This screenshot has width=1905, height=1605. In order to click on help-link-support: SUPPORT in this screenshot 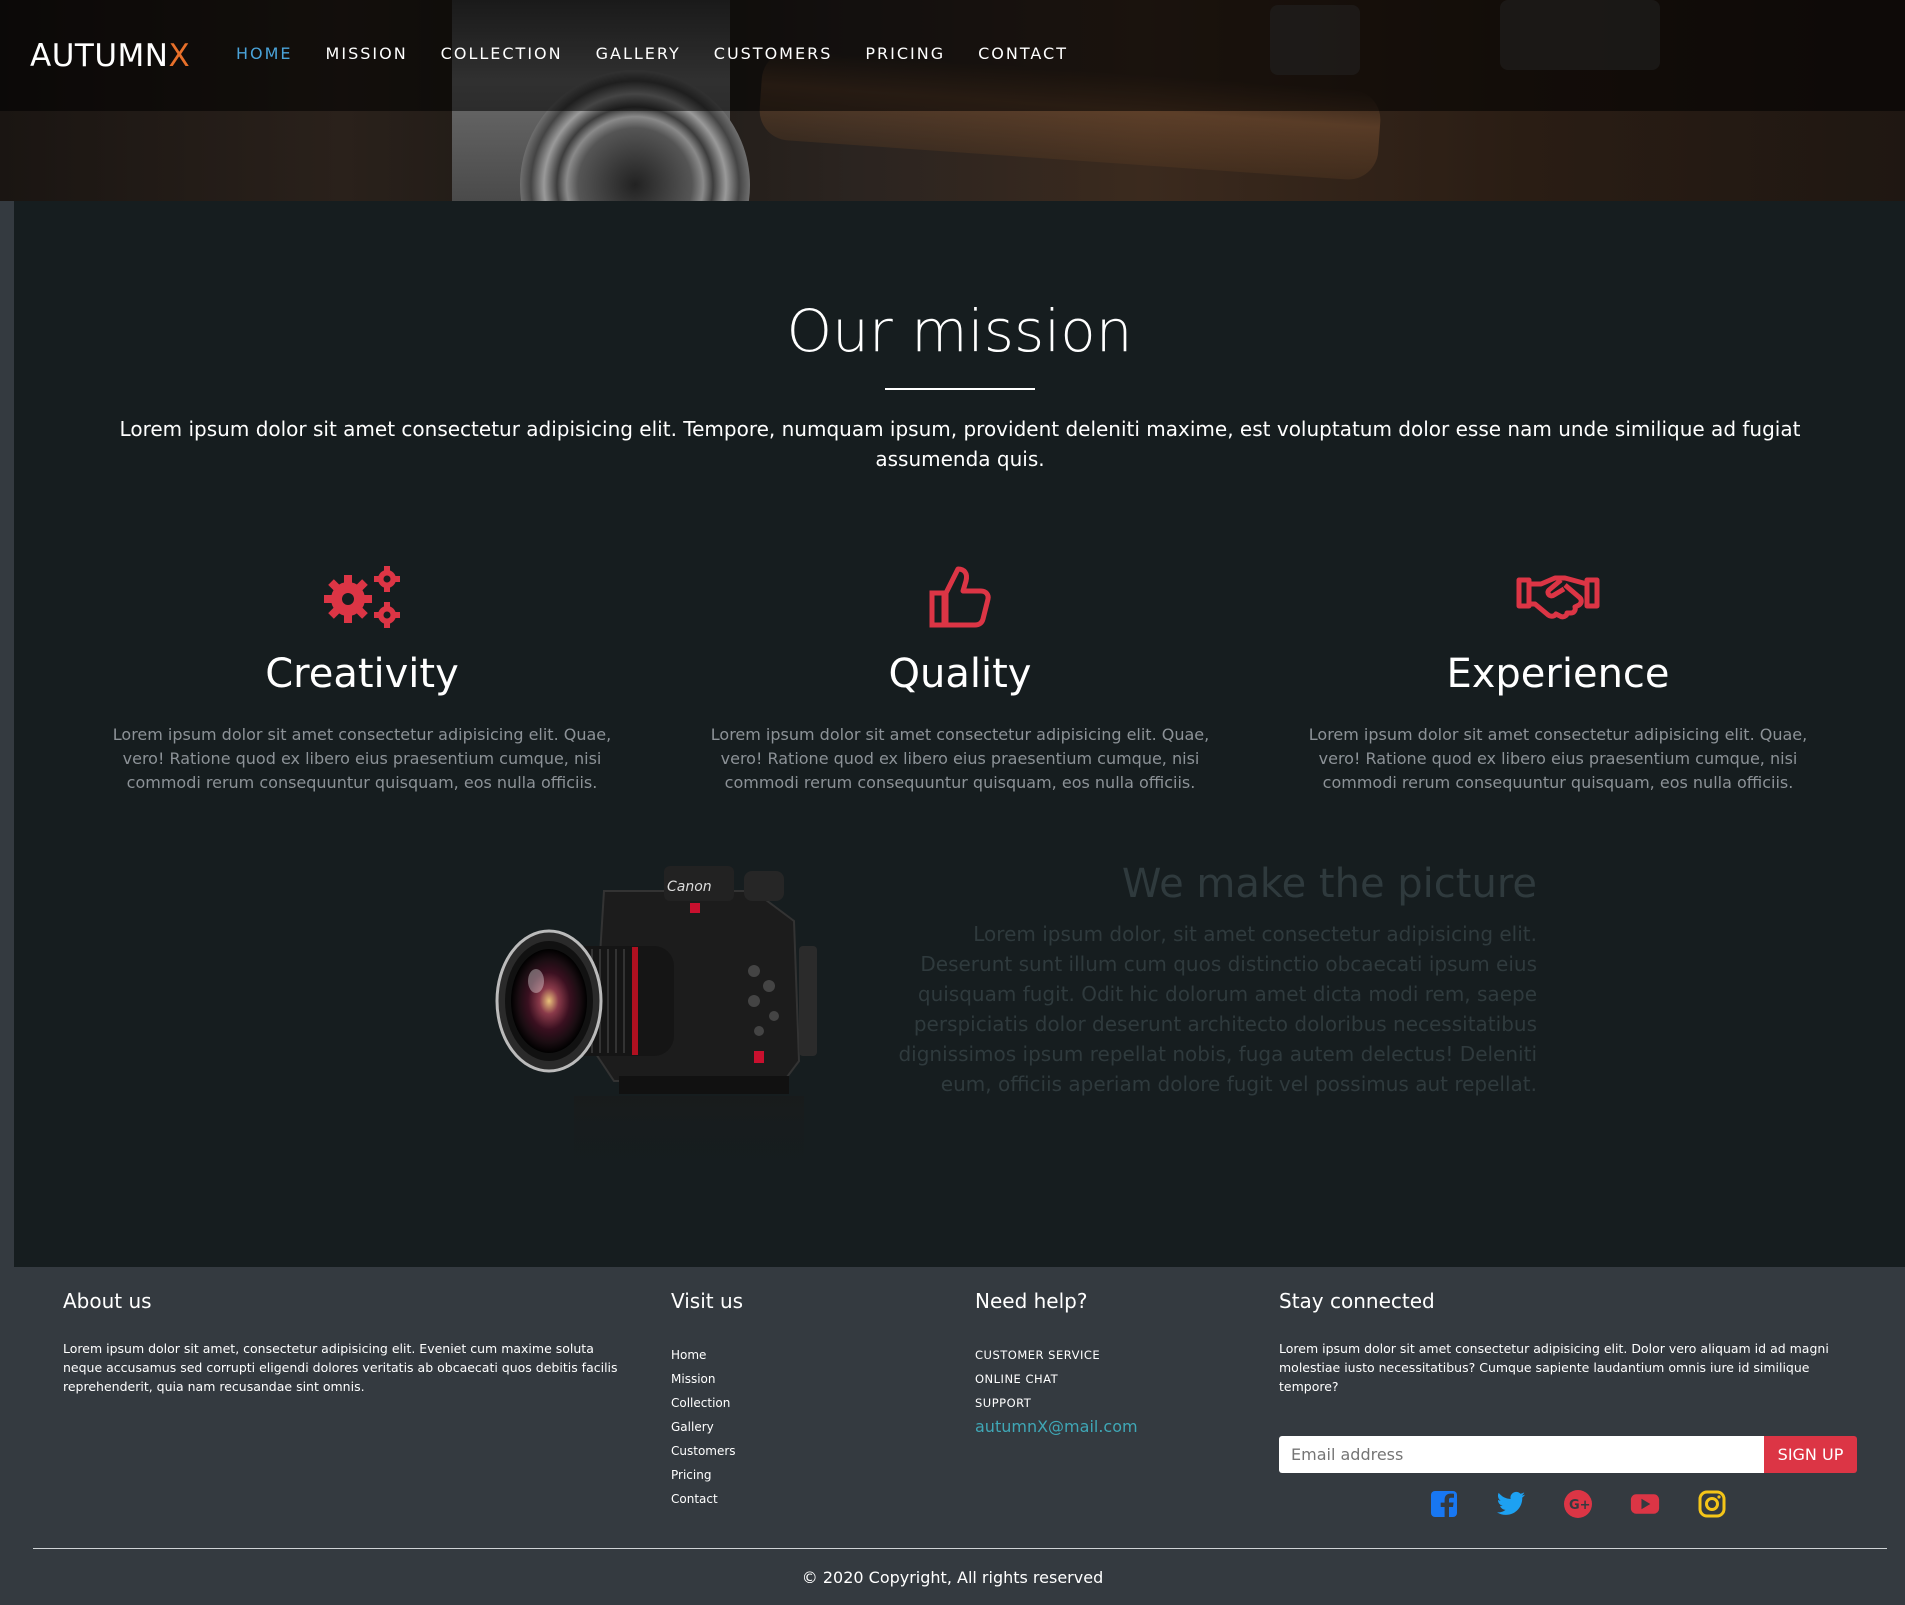, I will do `click(1056, 1403)`.